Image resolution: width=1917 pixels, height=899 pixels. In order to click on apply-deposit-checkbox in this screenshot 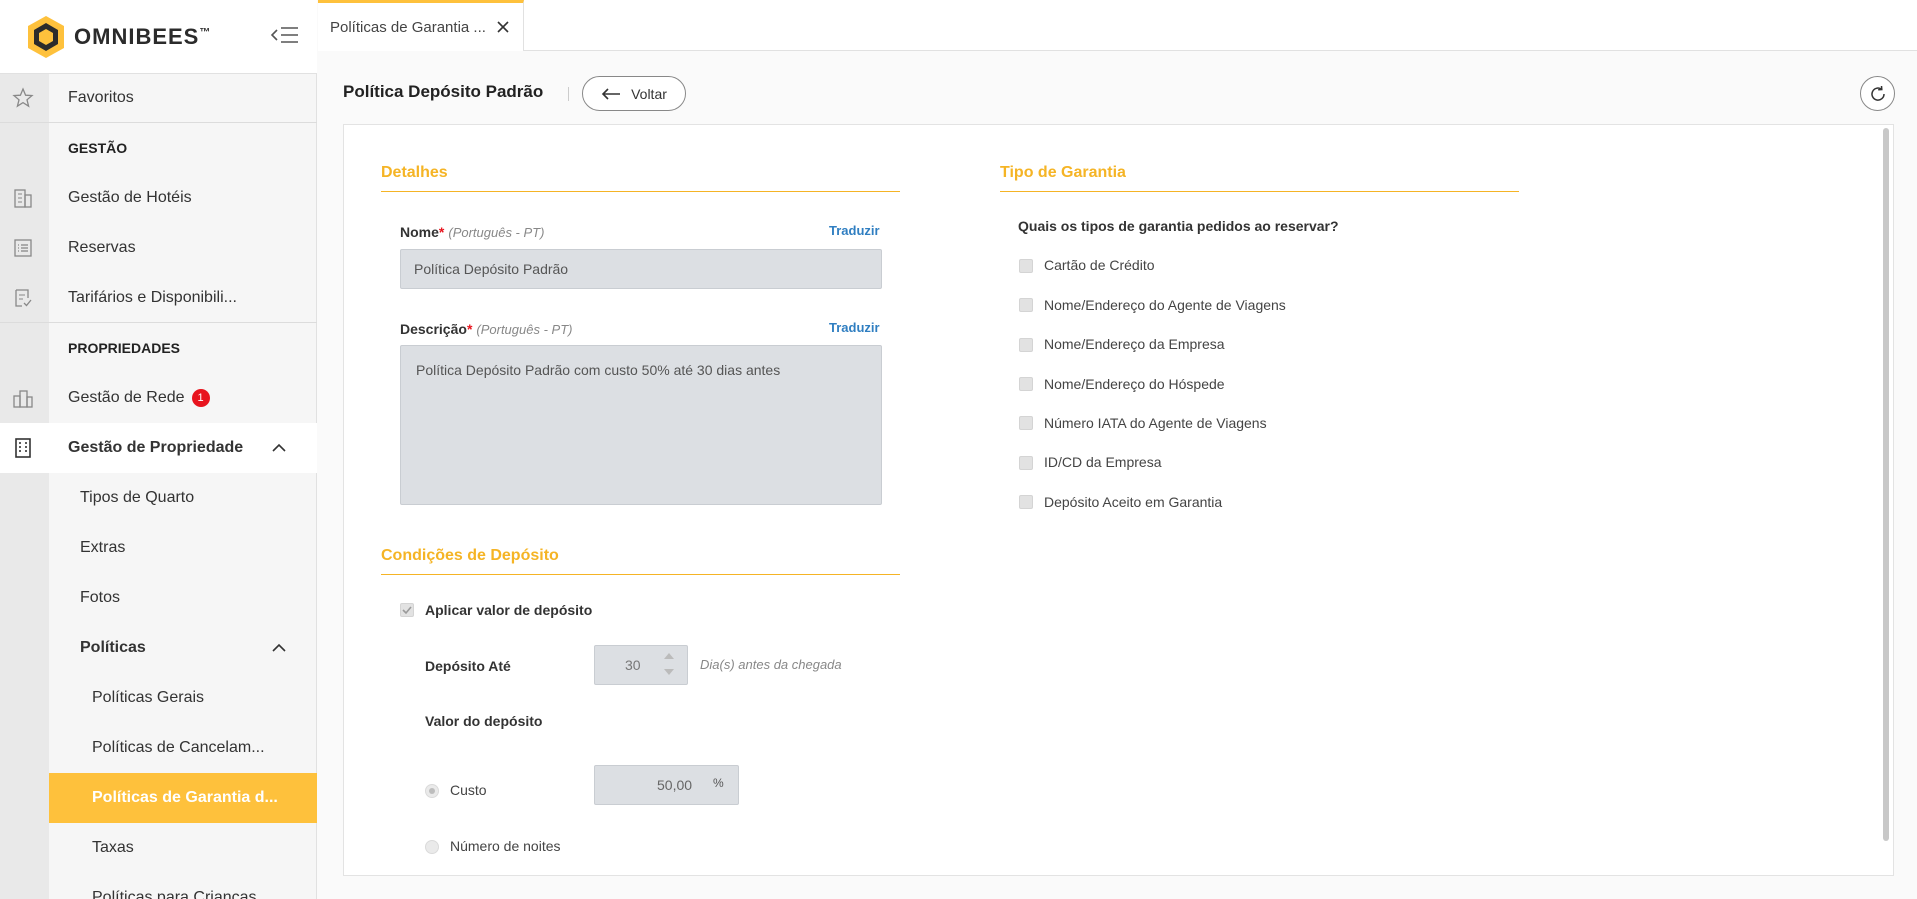, I will do `click(407, 610)`.